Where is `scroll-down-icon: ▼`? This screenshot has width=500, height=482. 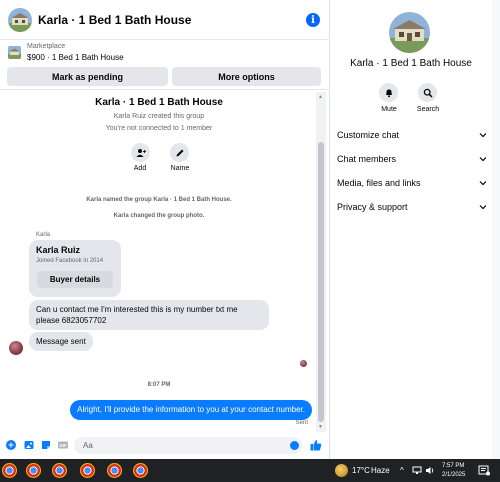
scroll-down-icon: ▼ is located at coordinates (320, 427).